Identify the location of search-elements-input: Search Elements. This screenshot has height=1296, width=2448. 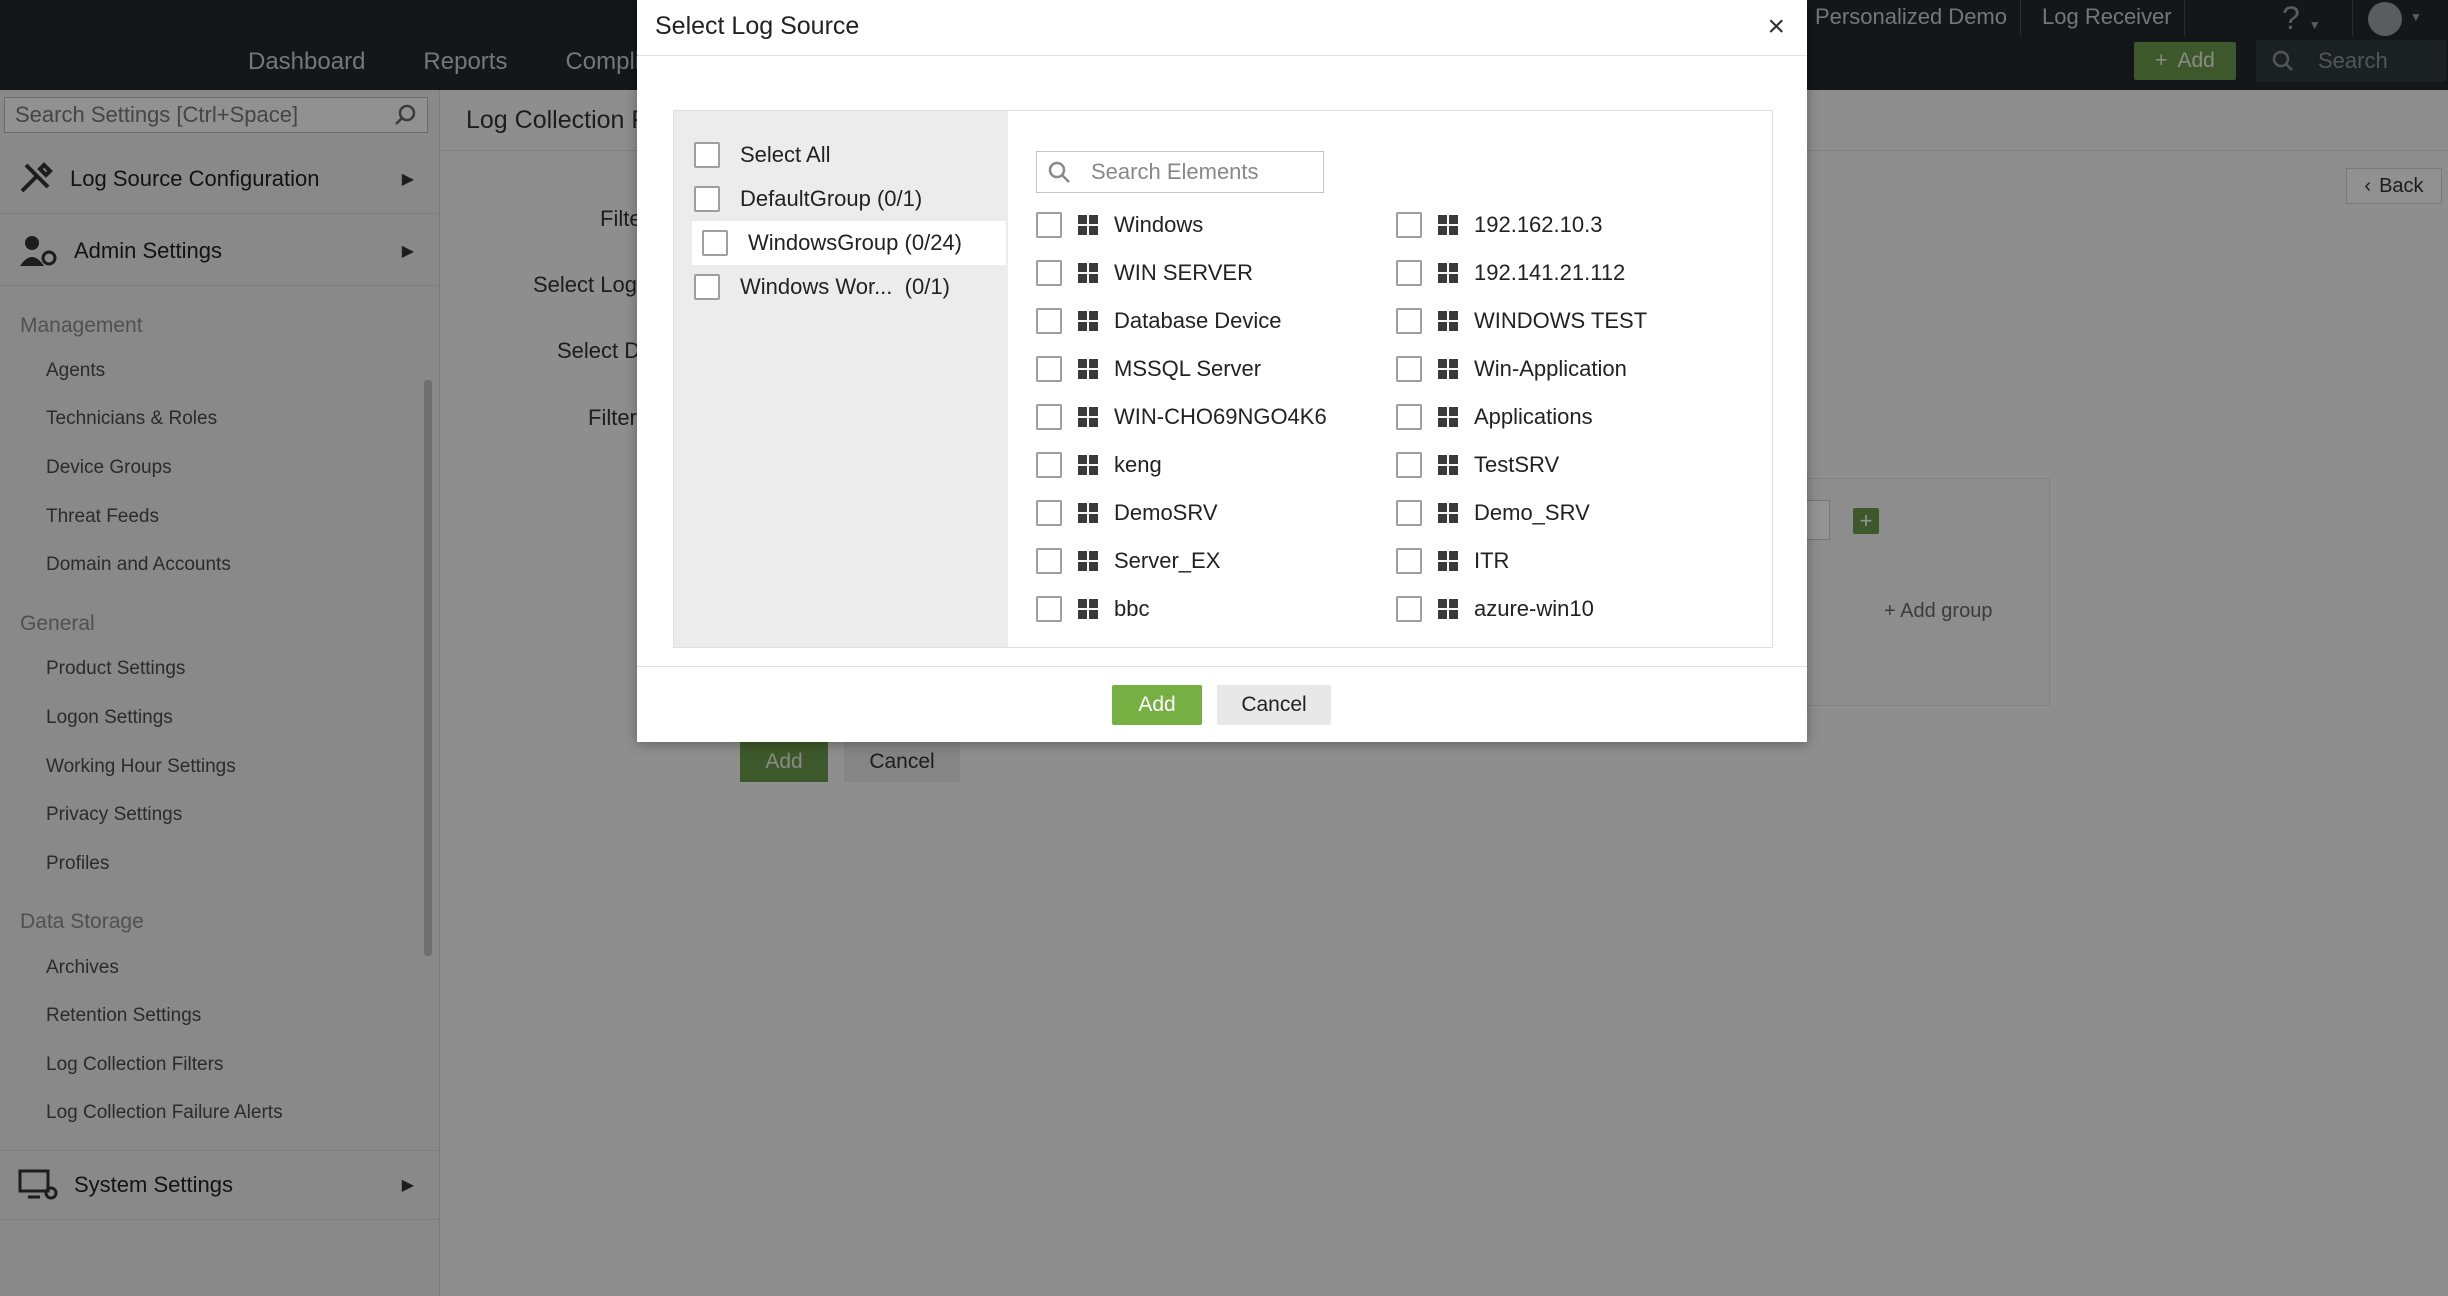
(1180, 172).